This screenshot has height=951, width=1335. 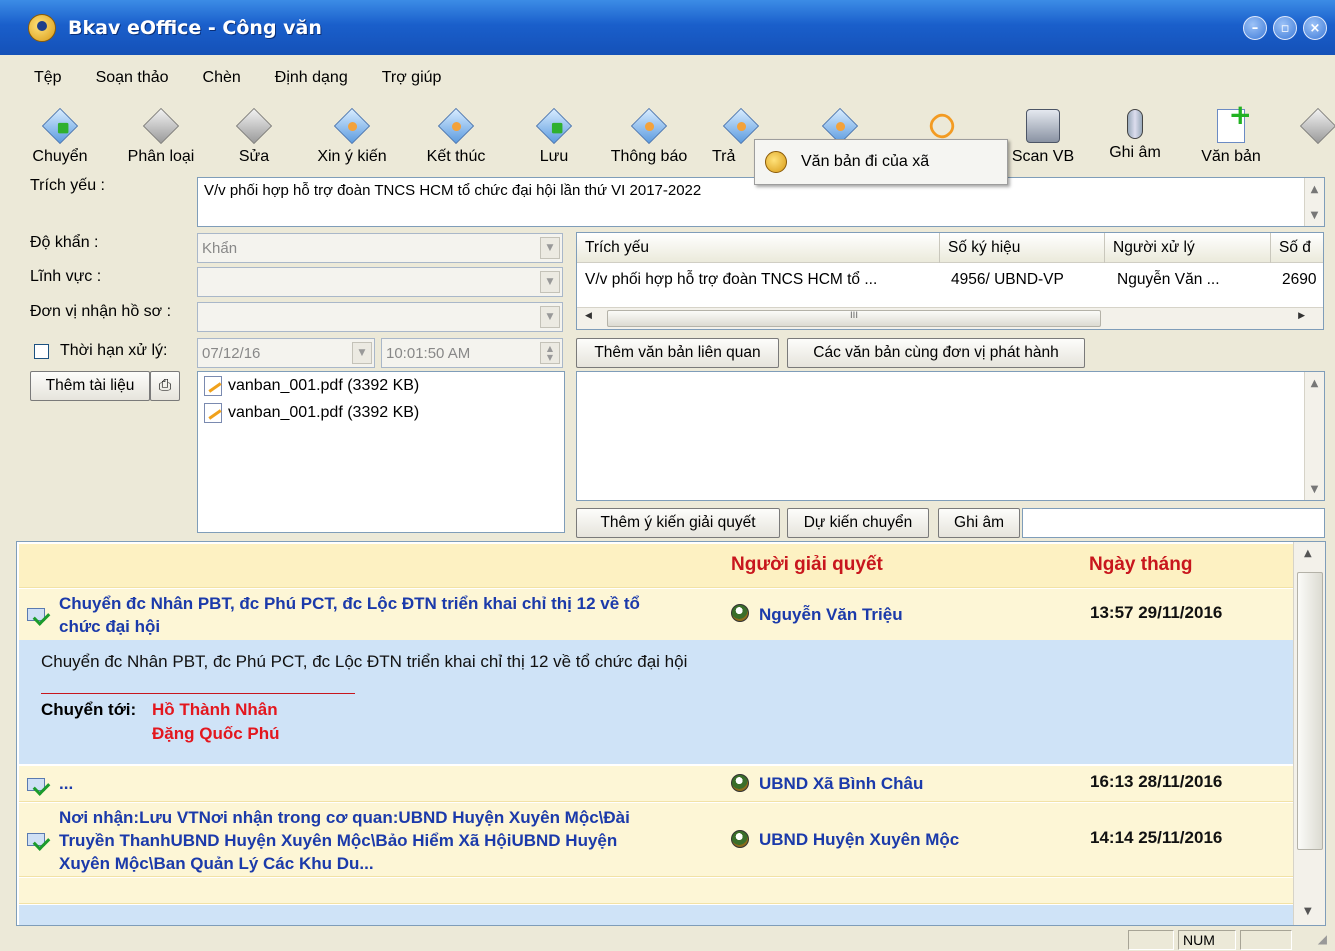 What do you see at coordinates (89, 709) in the screenshot?
I see `forward-to-label: Chuyển tới:` at bounding box center [89, 709].